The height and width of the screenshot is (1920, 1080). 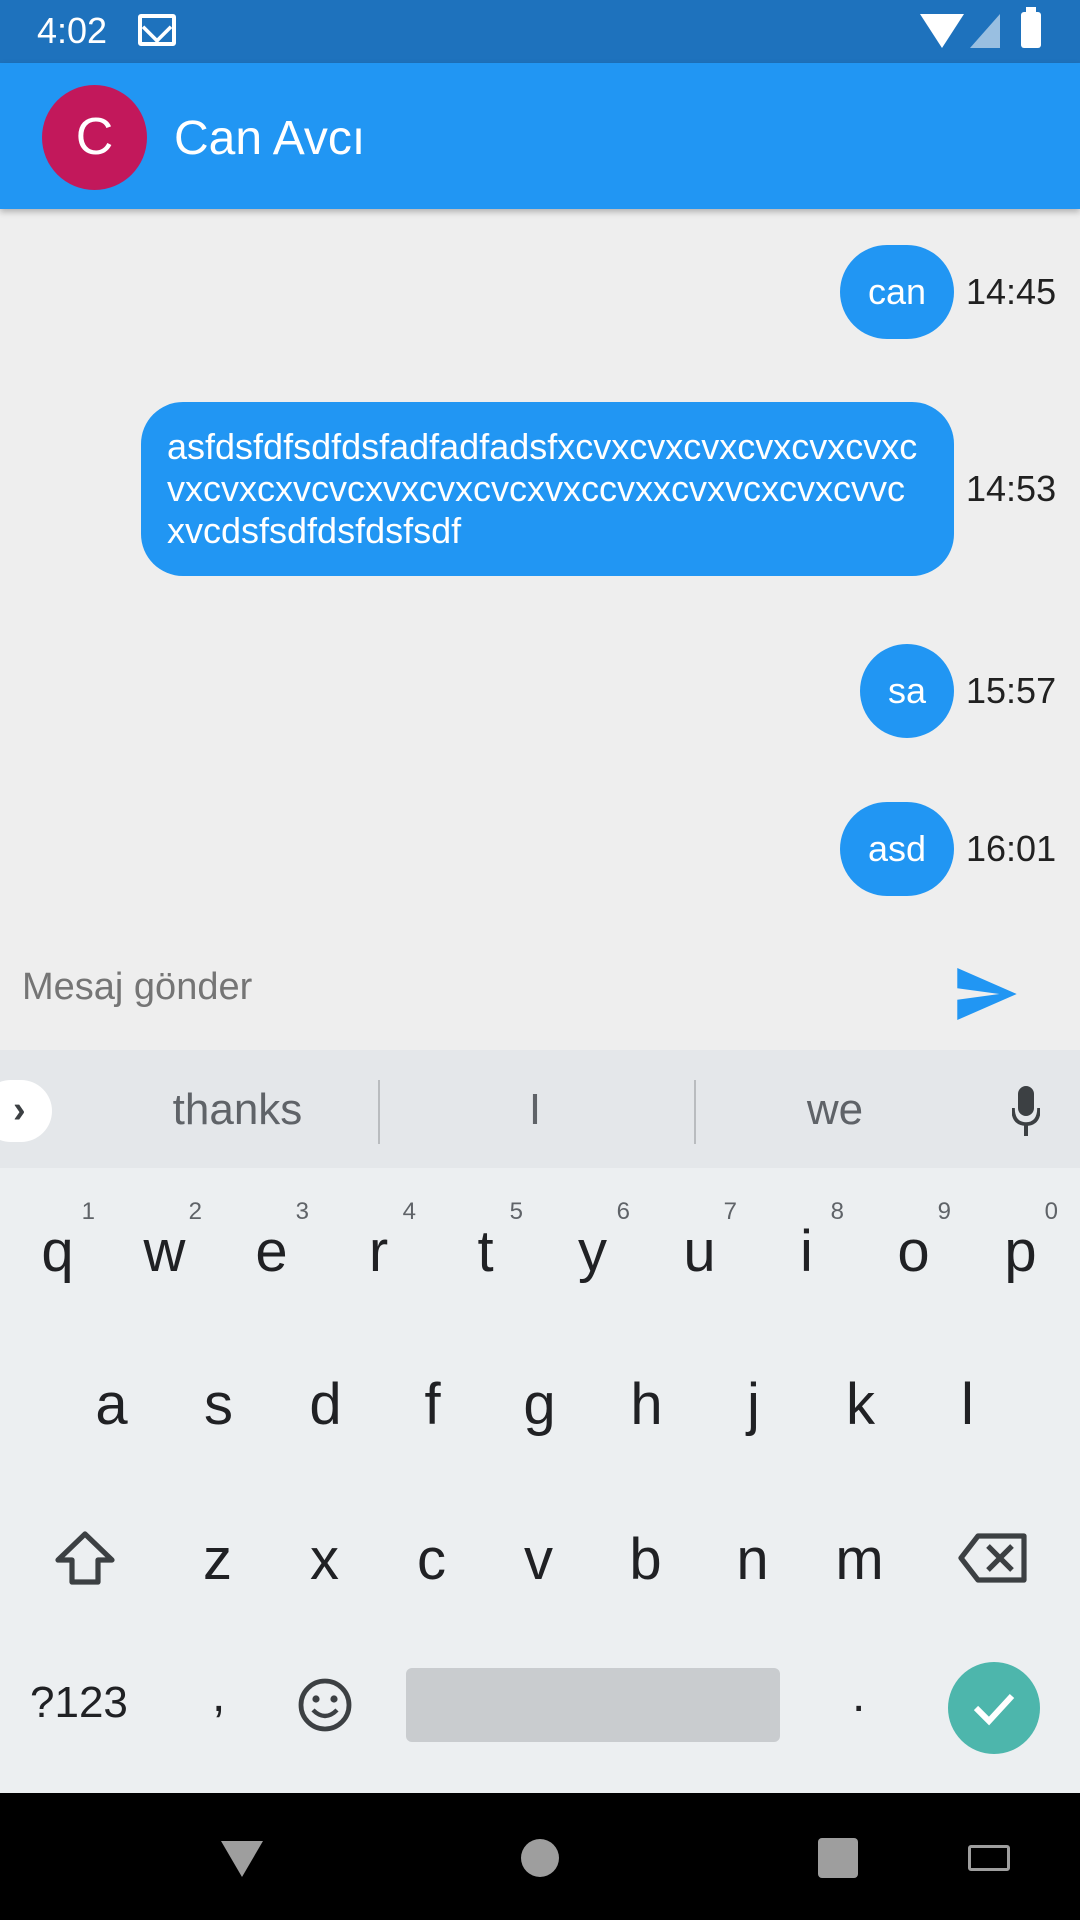 I want to click on key-letter: u, so click(x=699, y=1251).